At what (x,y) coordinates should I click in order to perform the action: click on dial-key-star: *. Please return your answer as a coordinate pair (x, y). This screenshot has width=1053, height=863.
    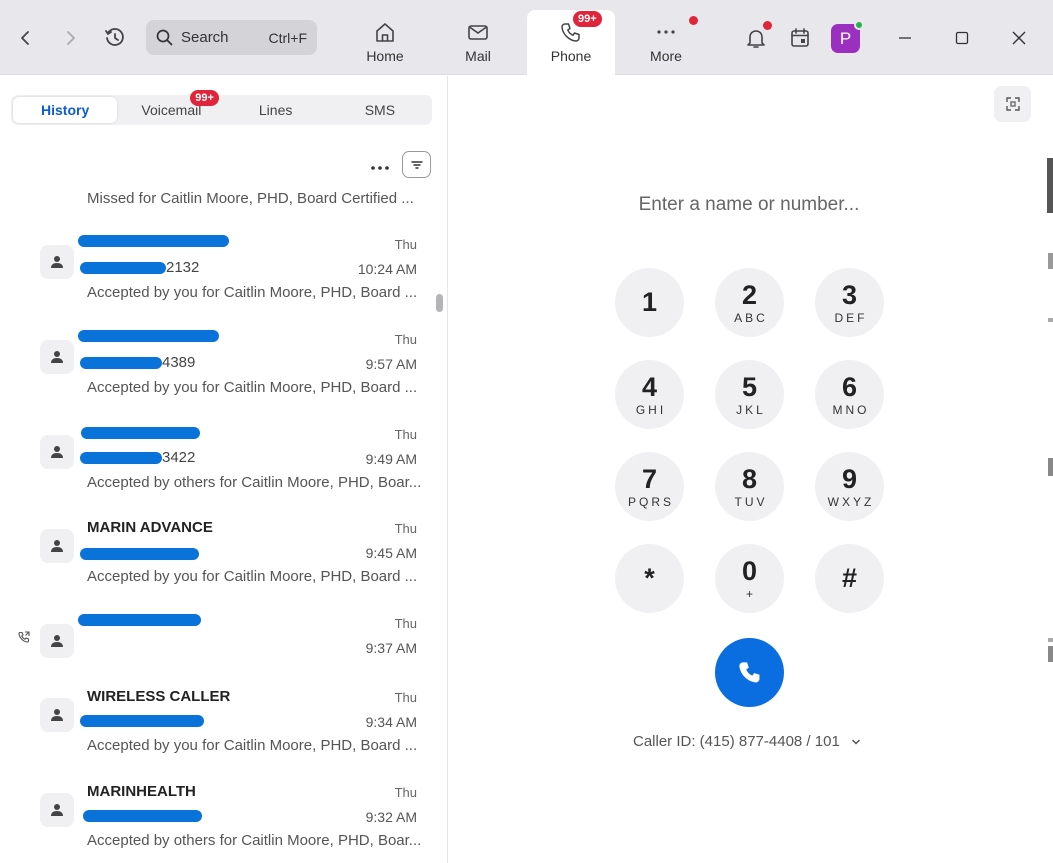
    Looking at the image, I should click on (649, 578).